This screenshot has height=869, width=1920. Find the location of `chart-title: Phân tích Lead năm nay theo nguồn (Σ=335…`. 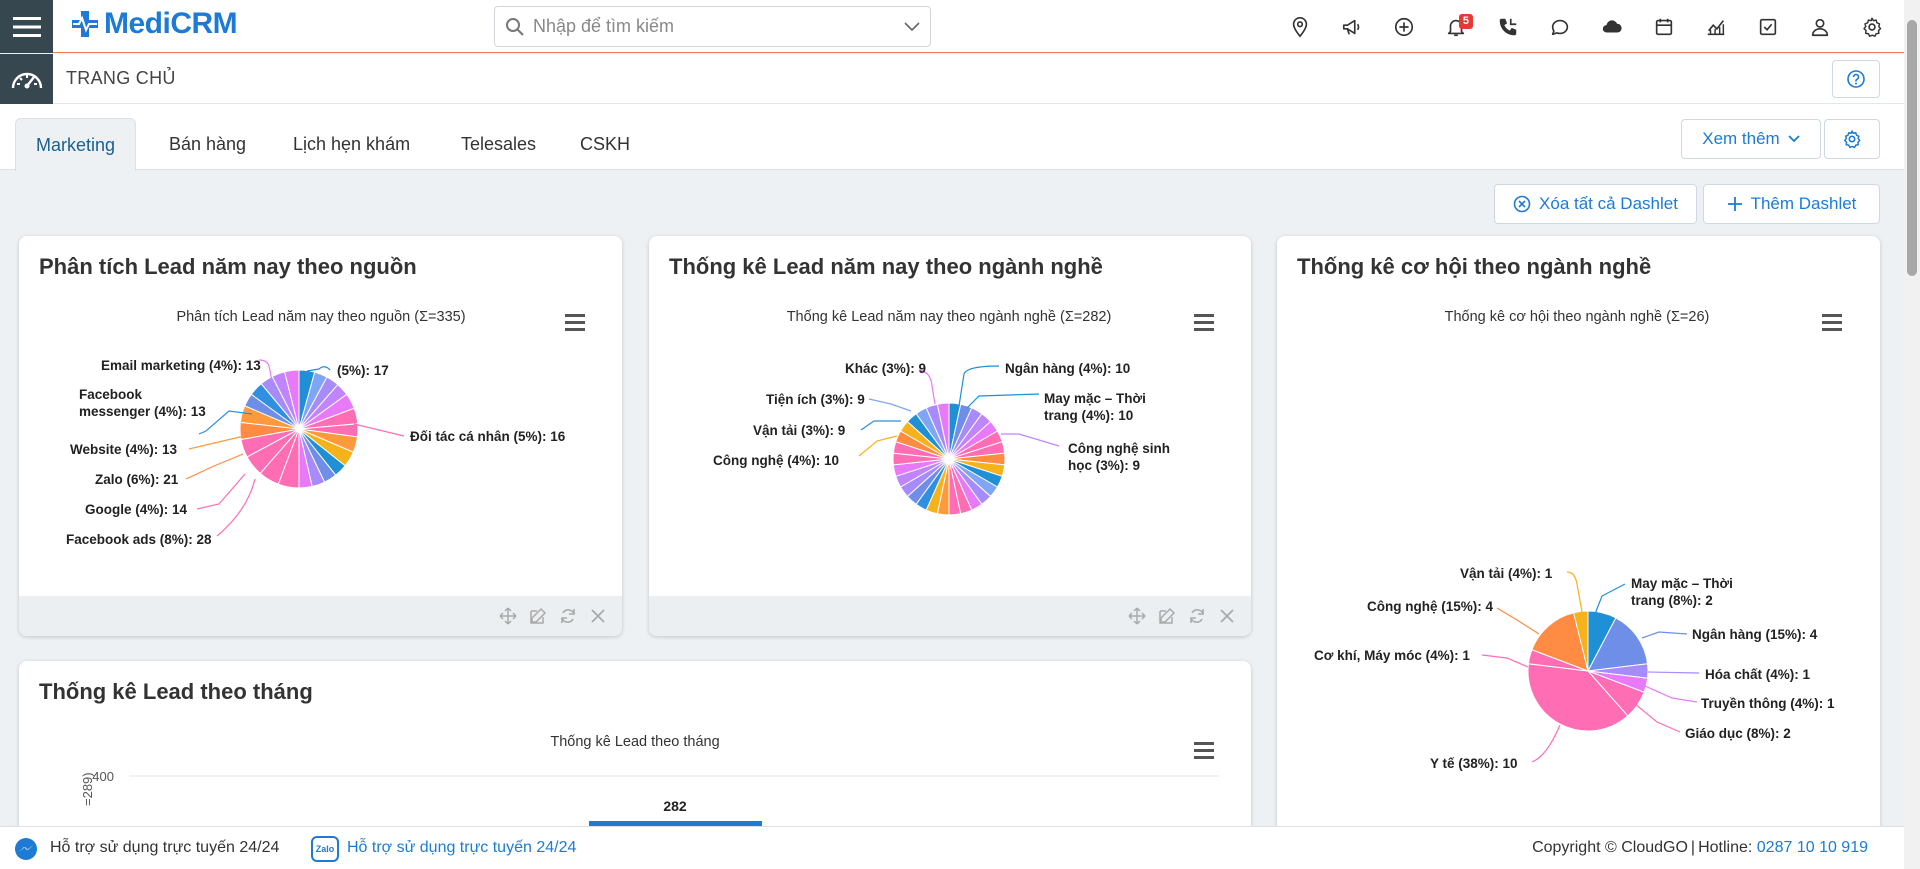

chart-title: Phân tích Lead năm nay theo nguồn (Σ=335… is located at coordinates (320, 317).